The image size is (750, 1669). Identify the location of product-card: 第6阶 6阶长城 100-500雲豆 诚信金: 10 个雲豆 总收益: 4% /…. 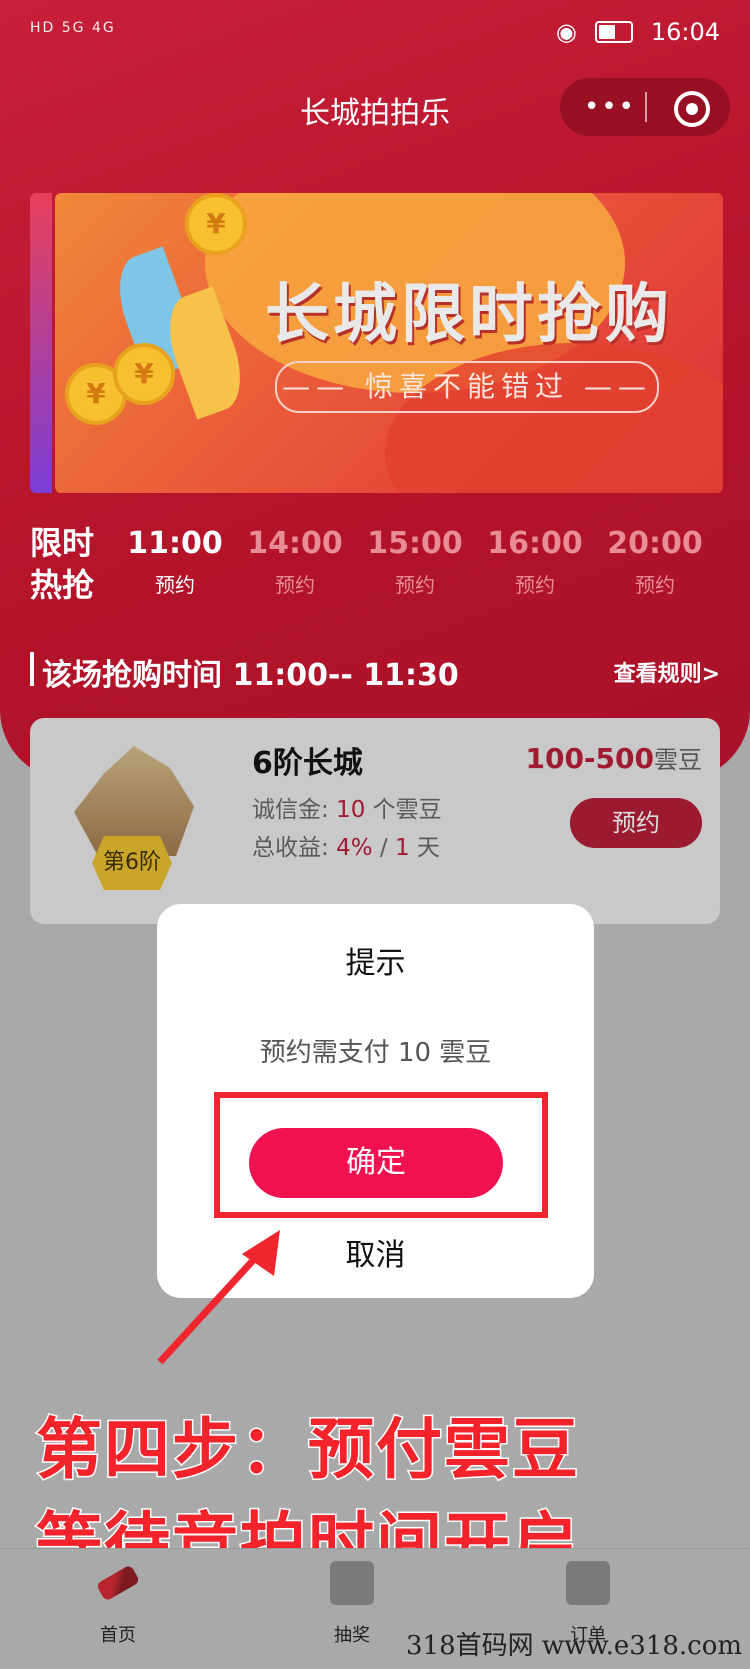
(375, 821).